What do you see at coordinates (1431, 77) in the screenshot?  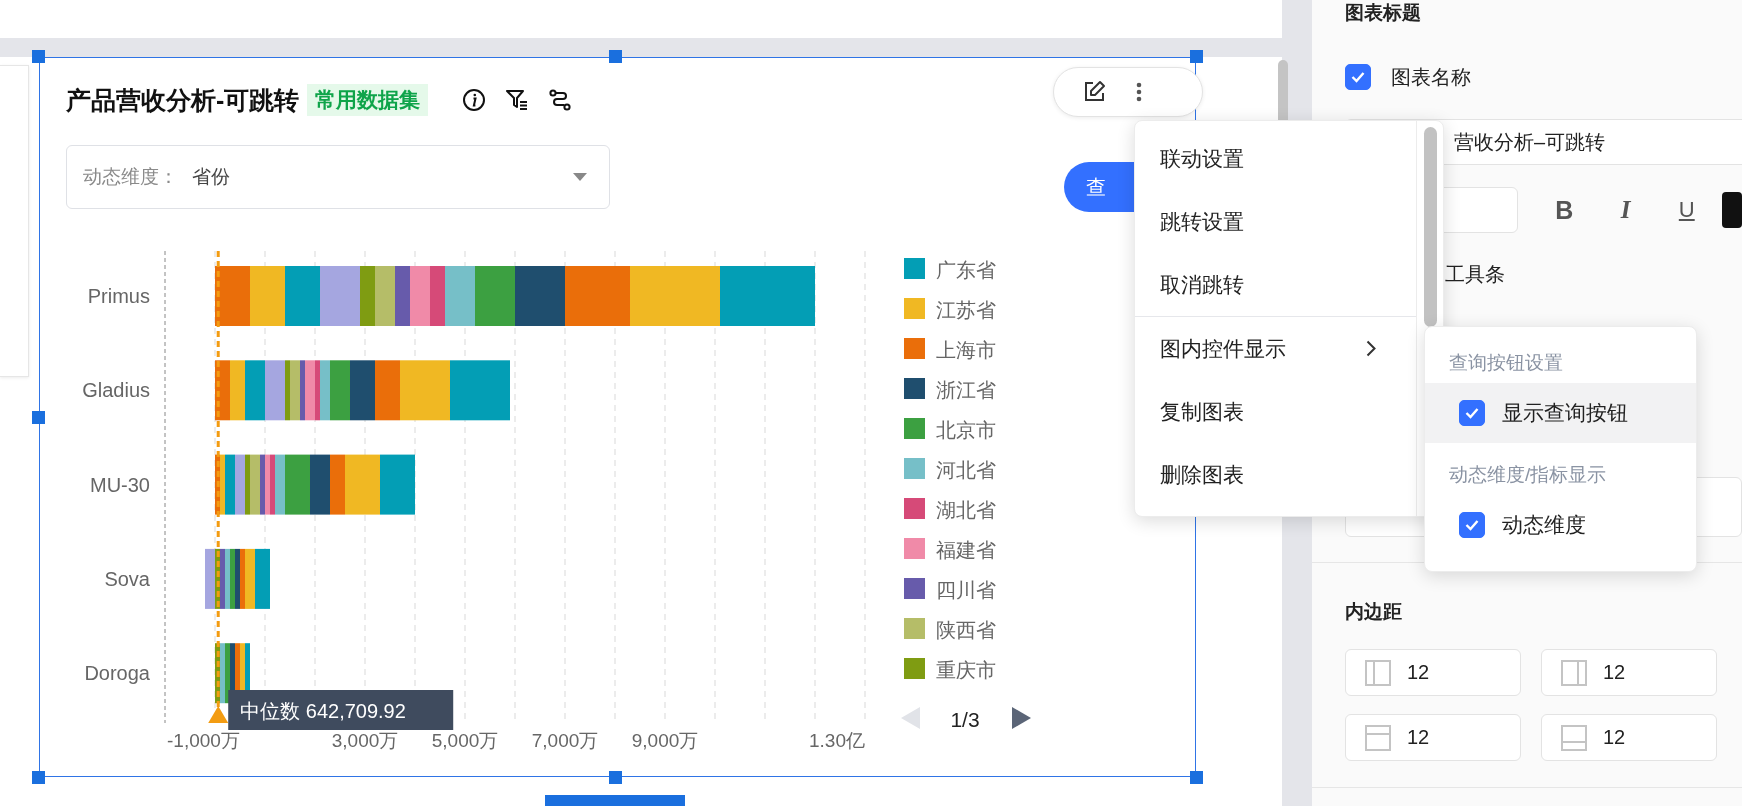 I see `checkbox-label: 图表名称` at bounding box center [1431, 77].